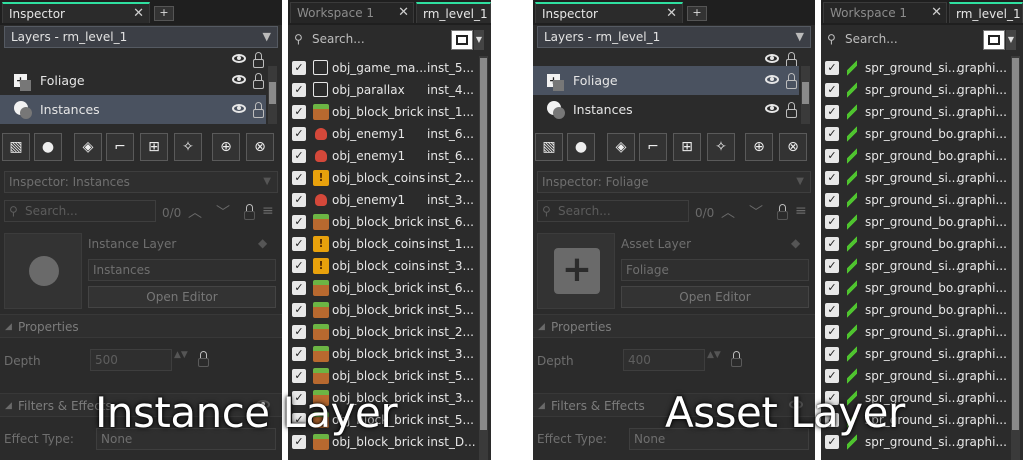 The image size is (1023, 460). Describe the element at coordinates (986, 12) in the screenshot. I see `right-room-tab: rm_level_1` at that location.